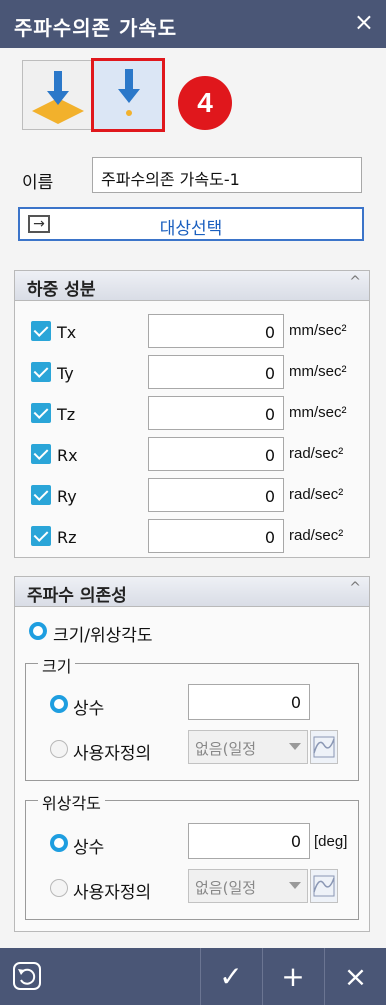 The image size is (386, 1005). I want to click on highlight-frame, so click(128, 95).